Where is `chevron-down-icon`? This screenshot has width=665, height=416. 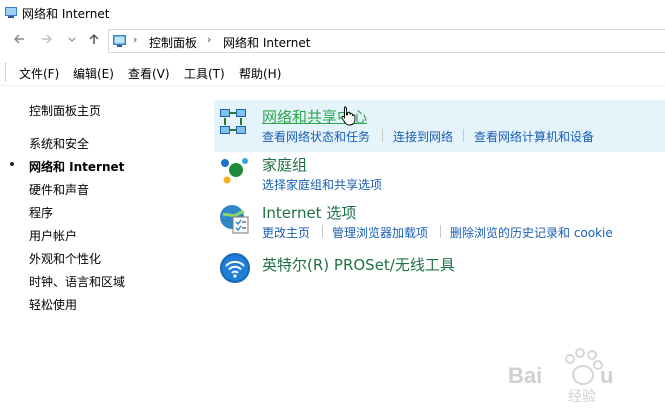
chevron-down-icon is located at coordinates (72, 41).